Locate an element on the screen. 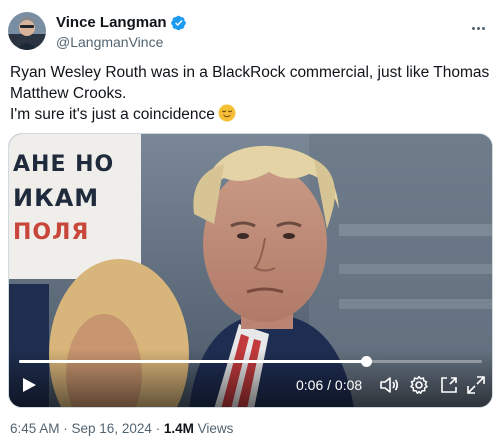 This screenshot has width=500, height=446. tweet-metadata: 6:45 AM · Sep 16, 2024 · 1.4M Views is located at coordinates (121, 429).